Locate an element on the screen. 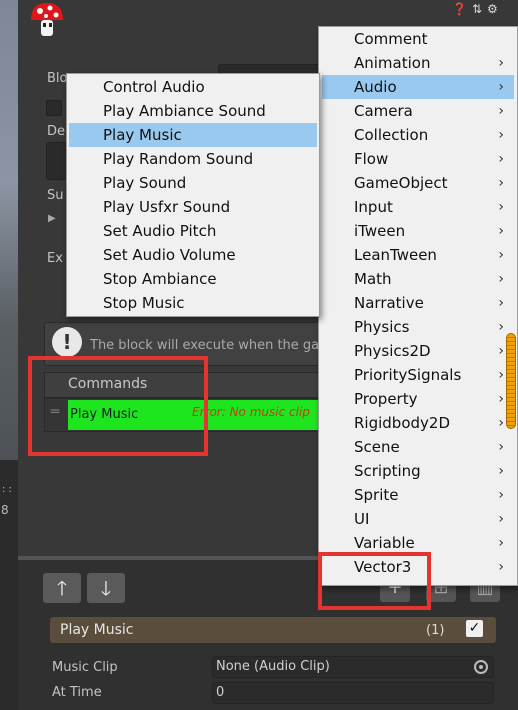  category-menu-item-label: UI is located at coordinates (362, 519).